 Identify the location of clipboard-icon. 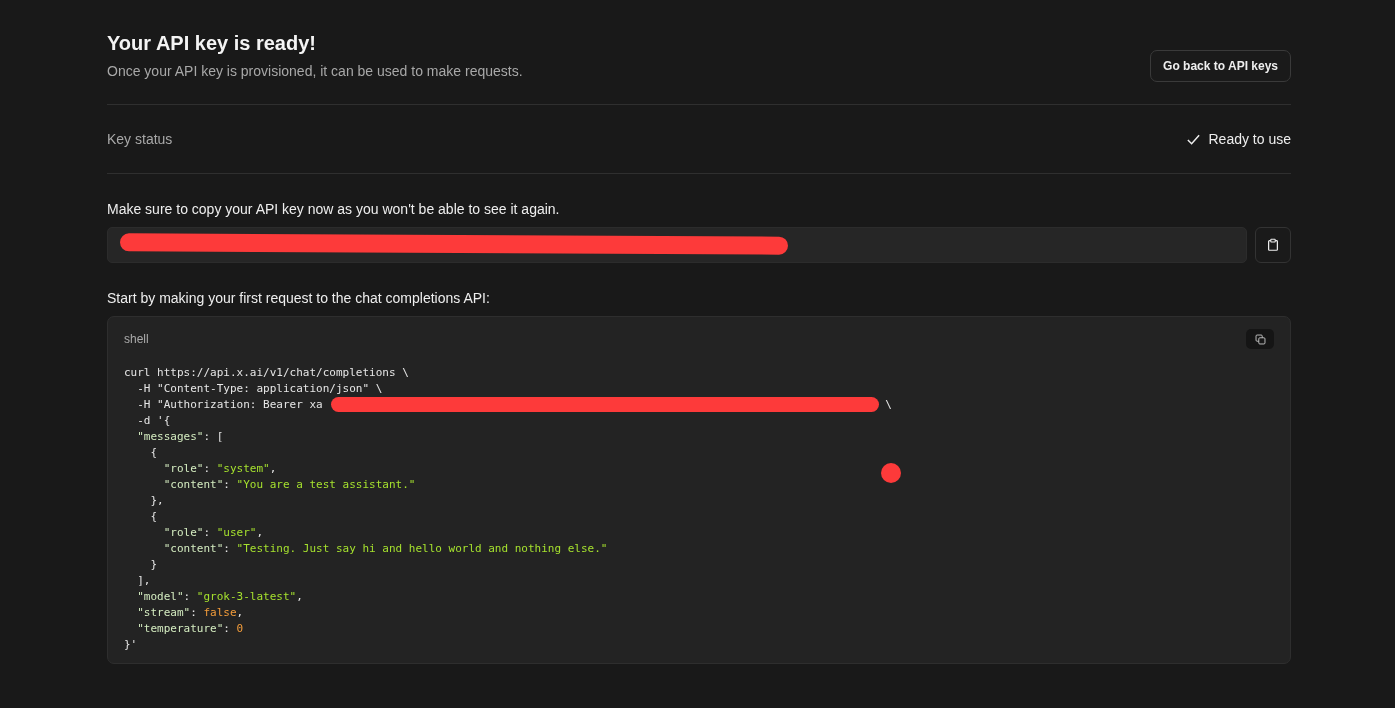
(1273, 245).